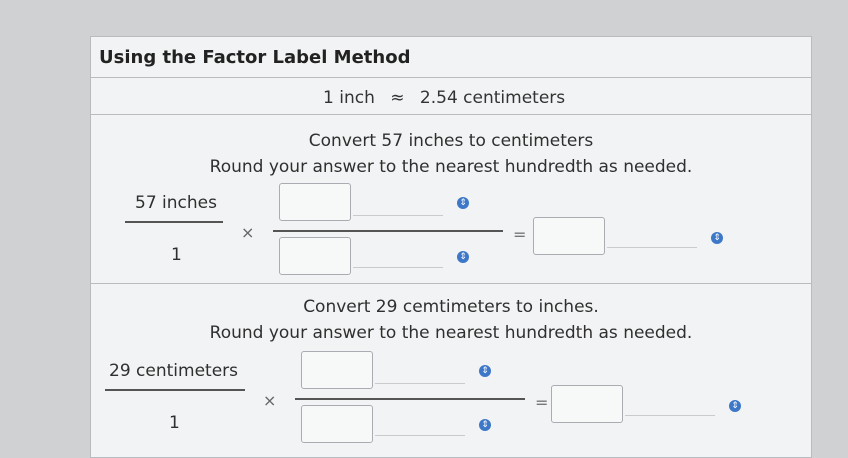 The width and height of the screenshot is (848, 458). Describe the element at coordinates (255, 57) in the screenshot. I see `page-title: Using the Factor Label Method` at that location.